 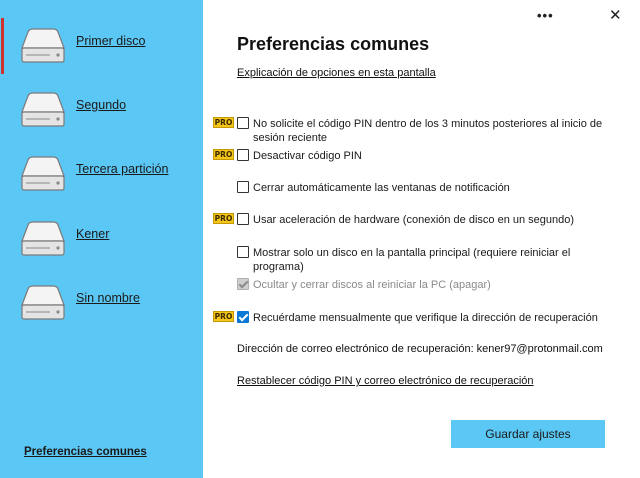 I want to click on explain-options-link: Explicación de opciones en esta pantalla, so click(x=336, y=73).